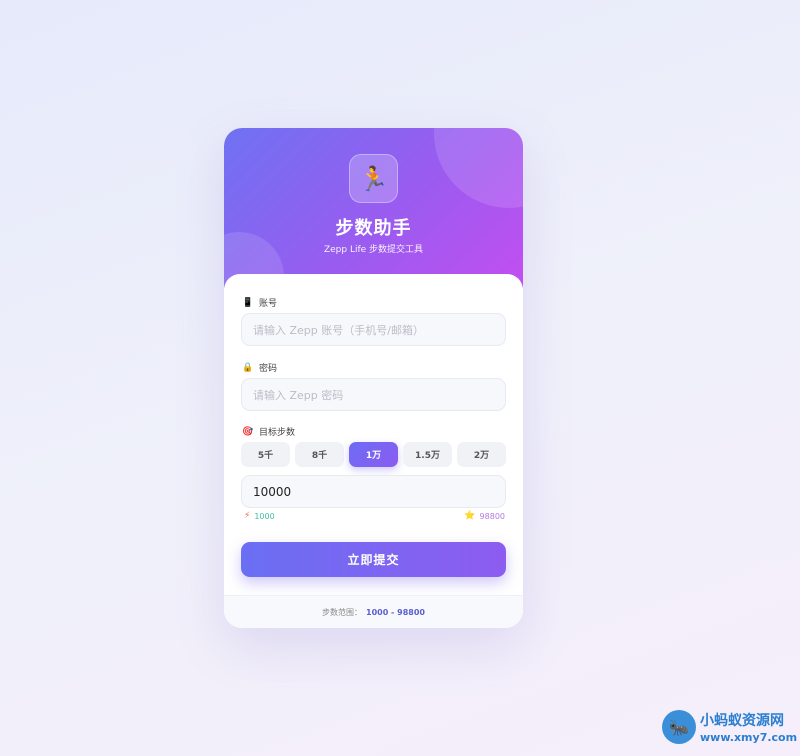  Describe the element at coordinates (373, 250) in the screenshot. I see `app-subtitle: Zepp Life 步数提交工具` at that location.